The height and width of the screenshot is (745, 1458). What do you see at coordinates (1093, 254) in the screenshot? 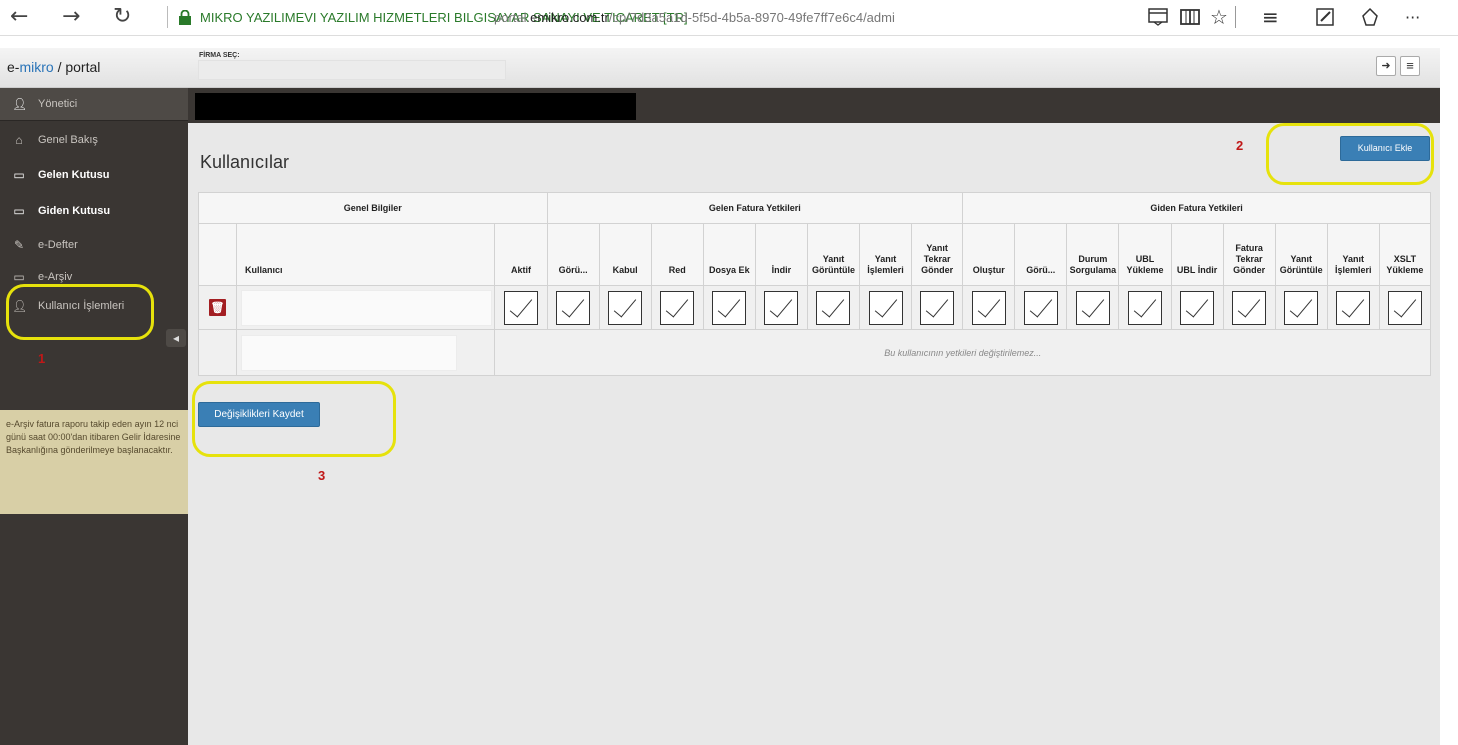
I see `column-header: Durum Sorgulama` at bounding box center [1093, 254].